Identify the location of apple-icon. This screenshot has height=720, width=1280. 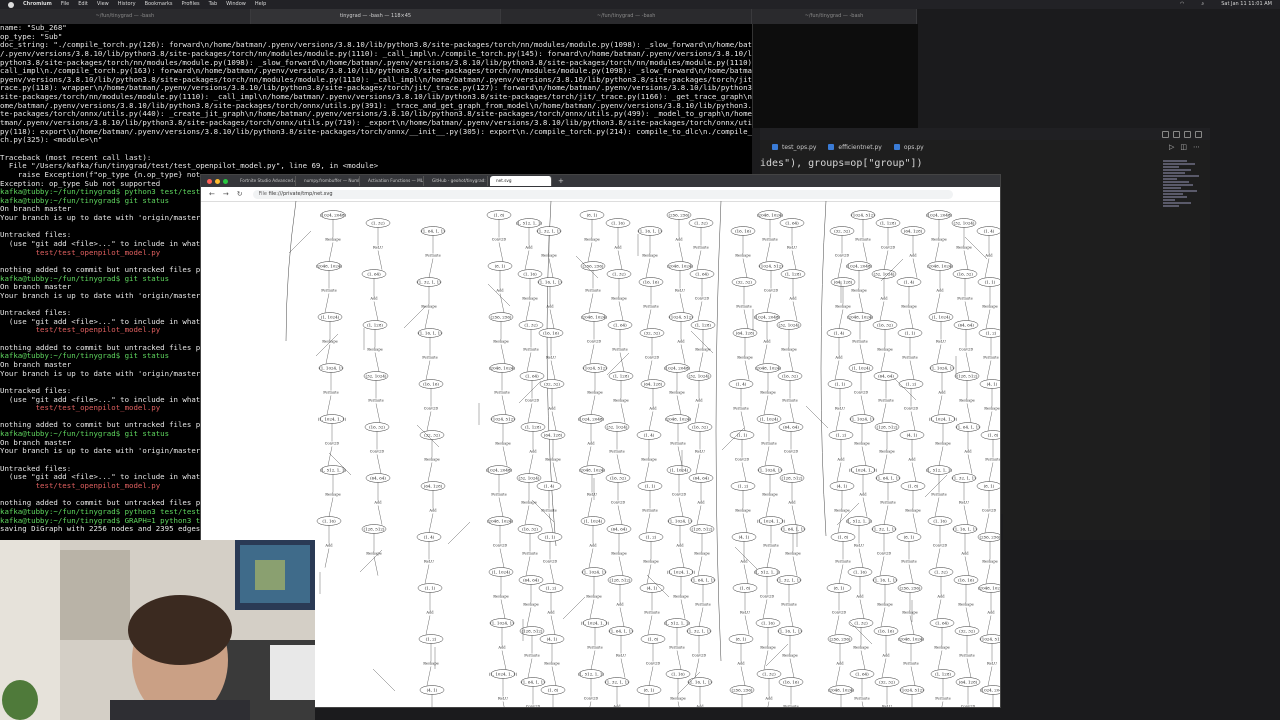
(11, 4).